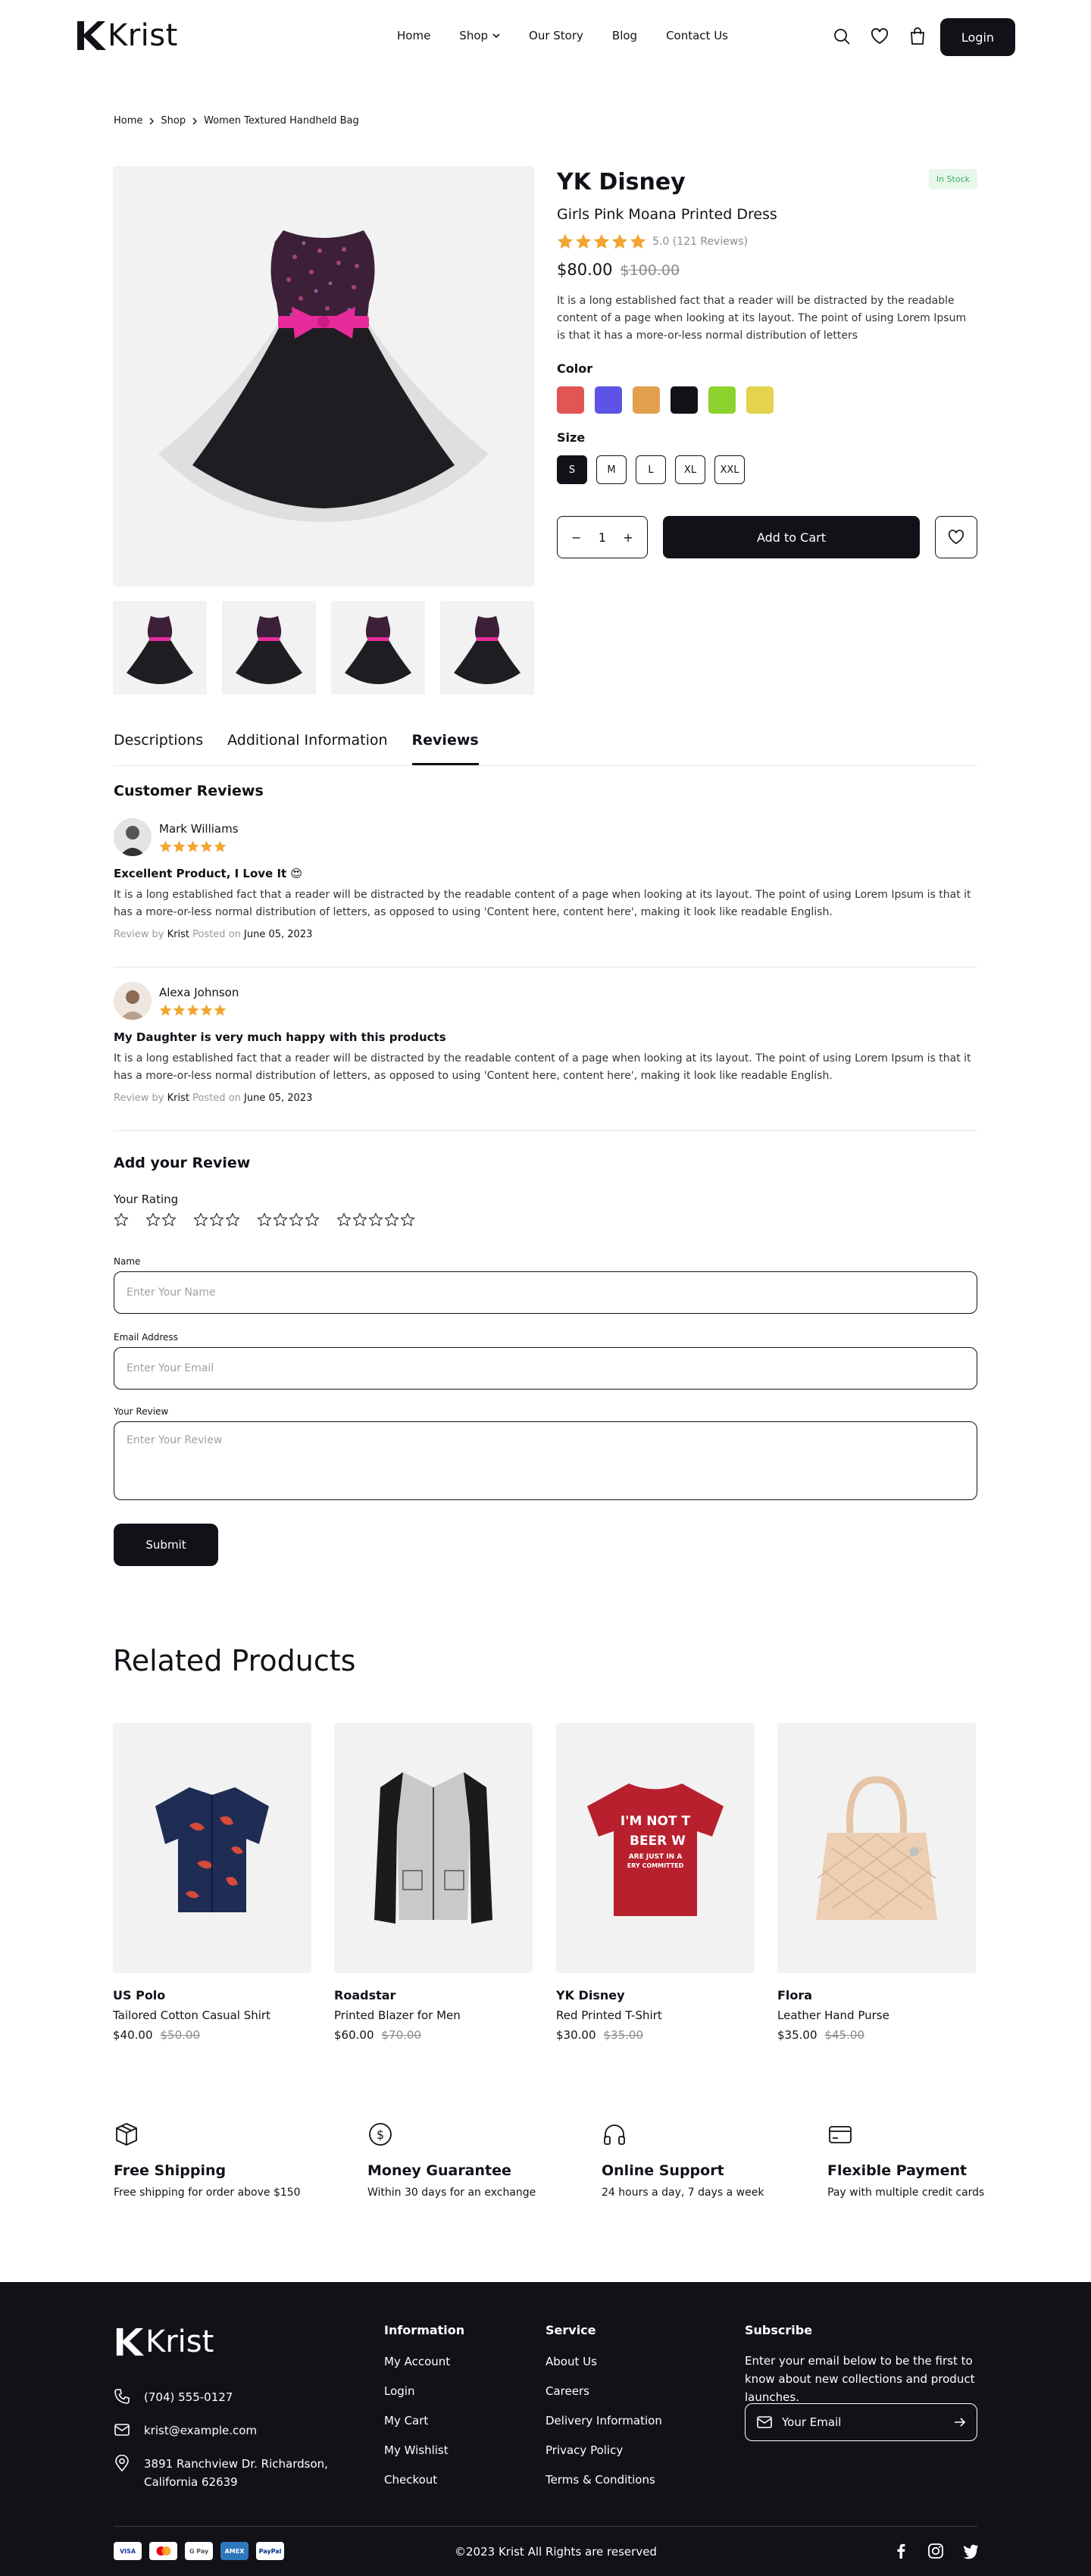  What do you see at coordinates (445, 748) in the screenshot?
I see `tab-reviews: Reviews` at bounding box center [445, 748].